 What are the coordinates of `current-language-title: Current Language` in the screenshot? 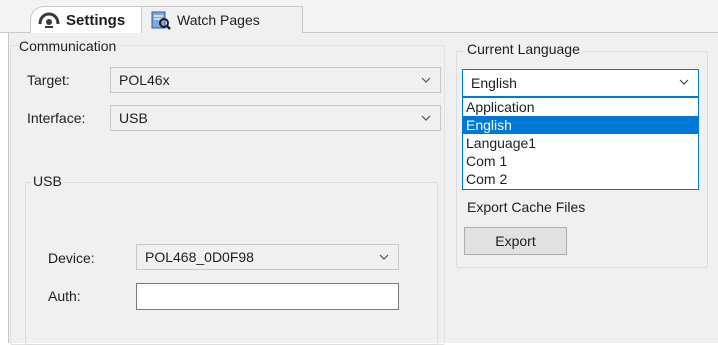 It's located at (523, 49).